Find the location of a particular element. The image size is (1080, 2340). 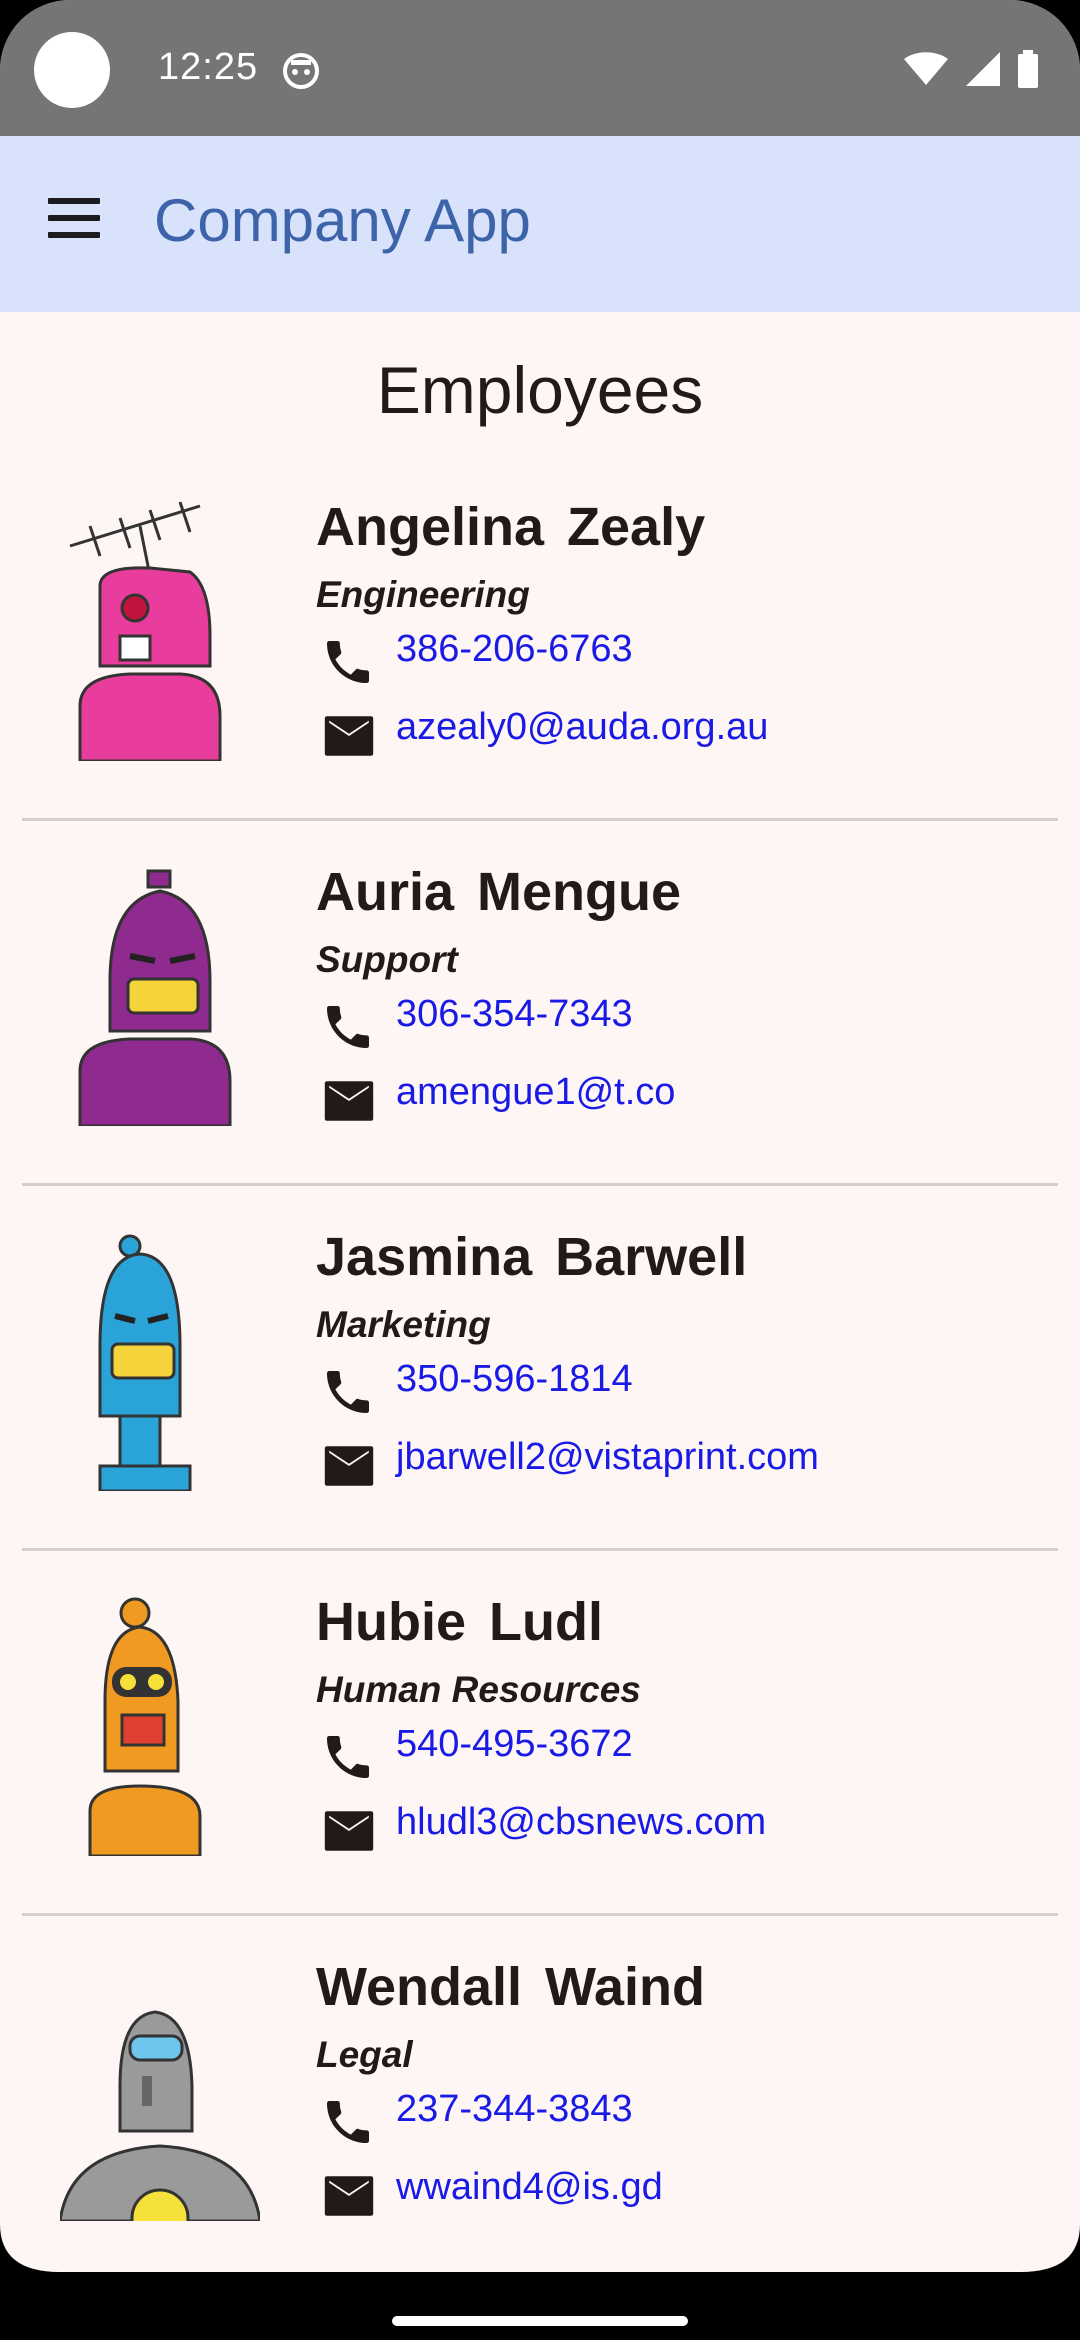

employee-phone-link: 306-354-7343 is located at coordinates (514, 1014).